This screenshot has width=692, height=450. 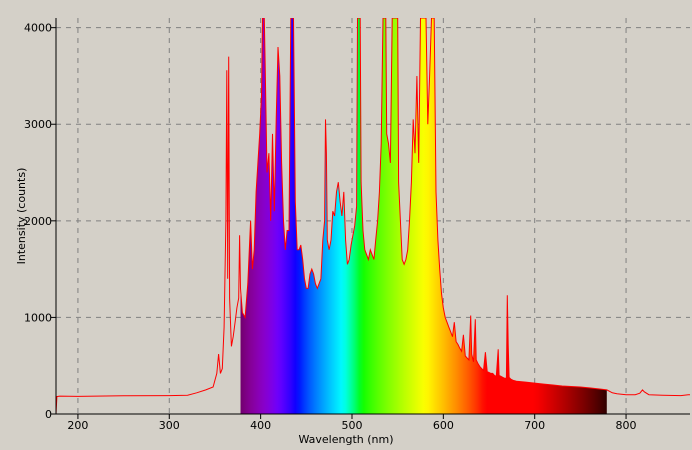 I want to click on y-tick-label: 2000, so click(x=38, y=221).